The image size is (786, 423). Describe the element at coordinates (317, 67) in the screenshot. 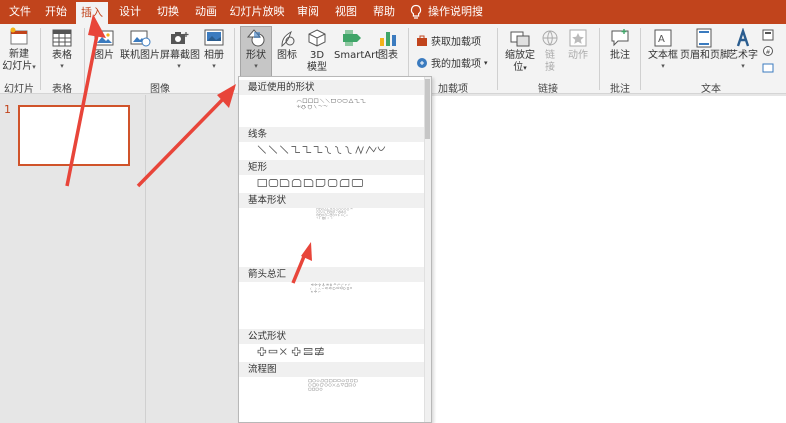

I see `3d-model-label-2: 模型` at that location.